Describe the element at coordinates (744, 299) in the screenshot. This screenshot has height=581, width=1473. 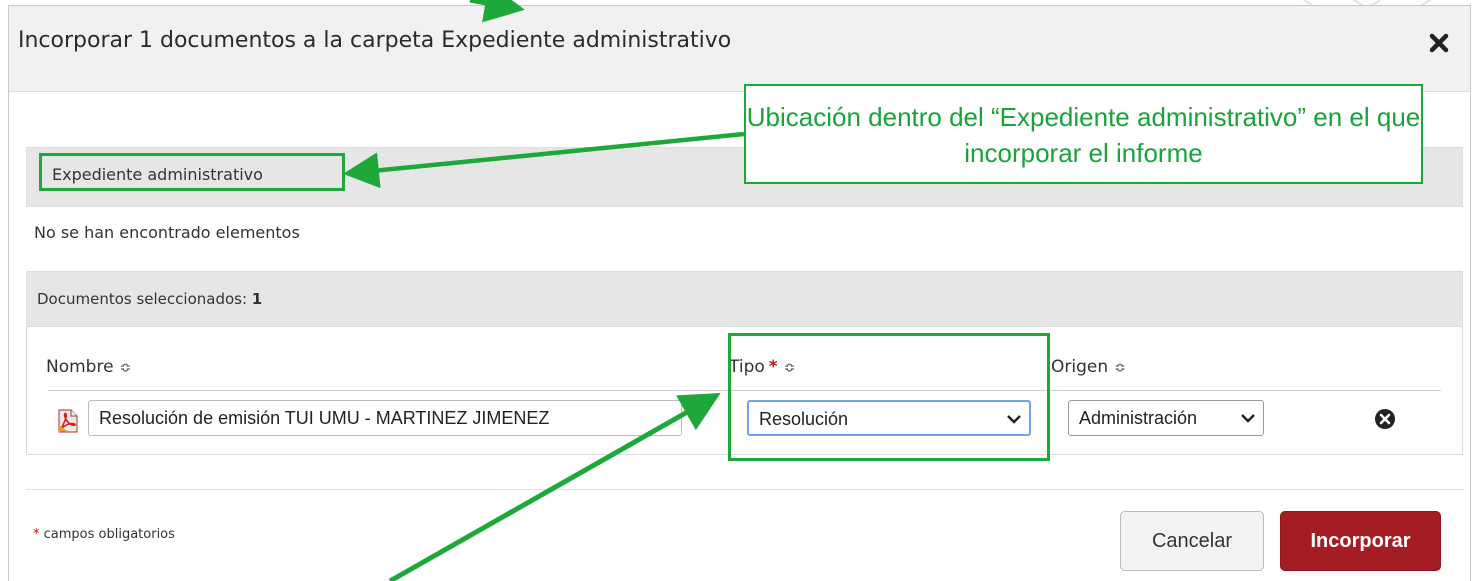
I see `selected-documents-header: Documentos seleccionados: 1` at that location.